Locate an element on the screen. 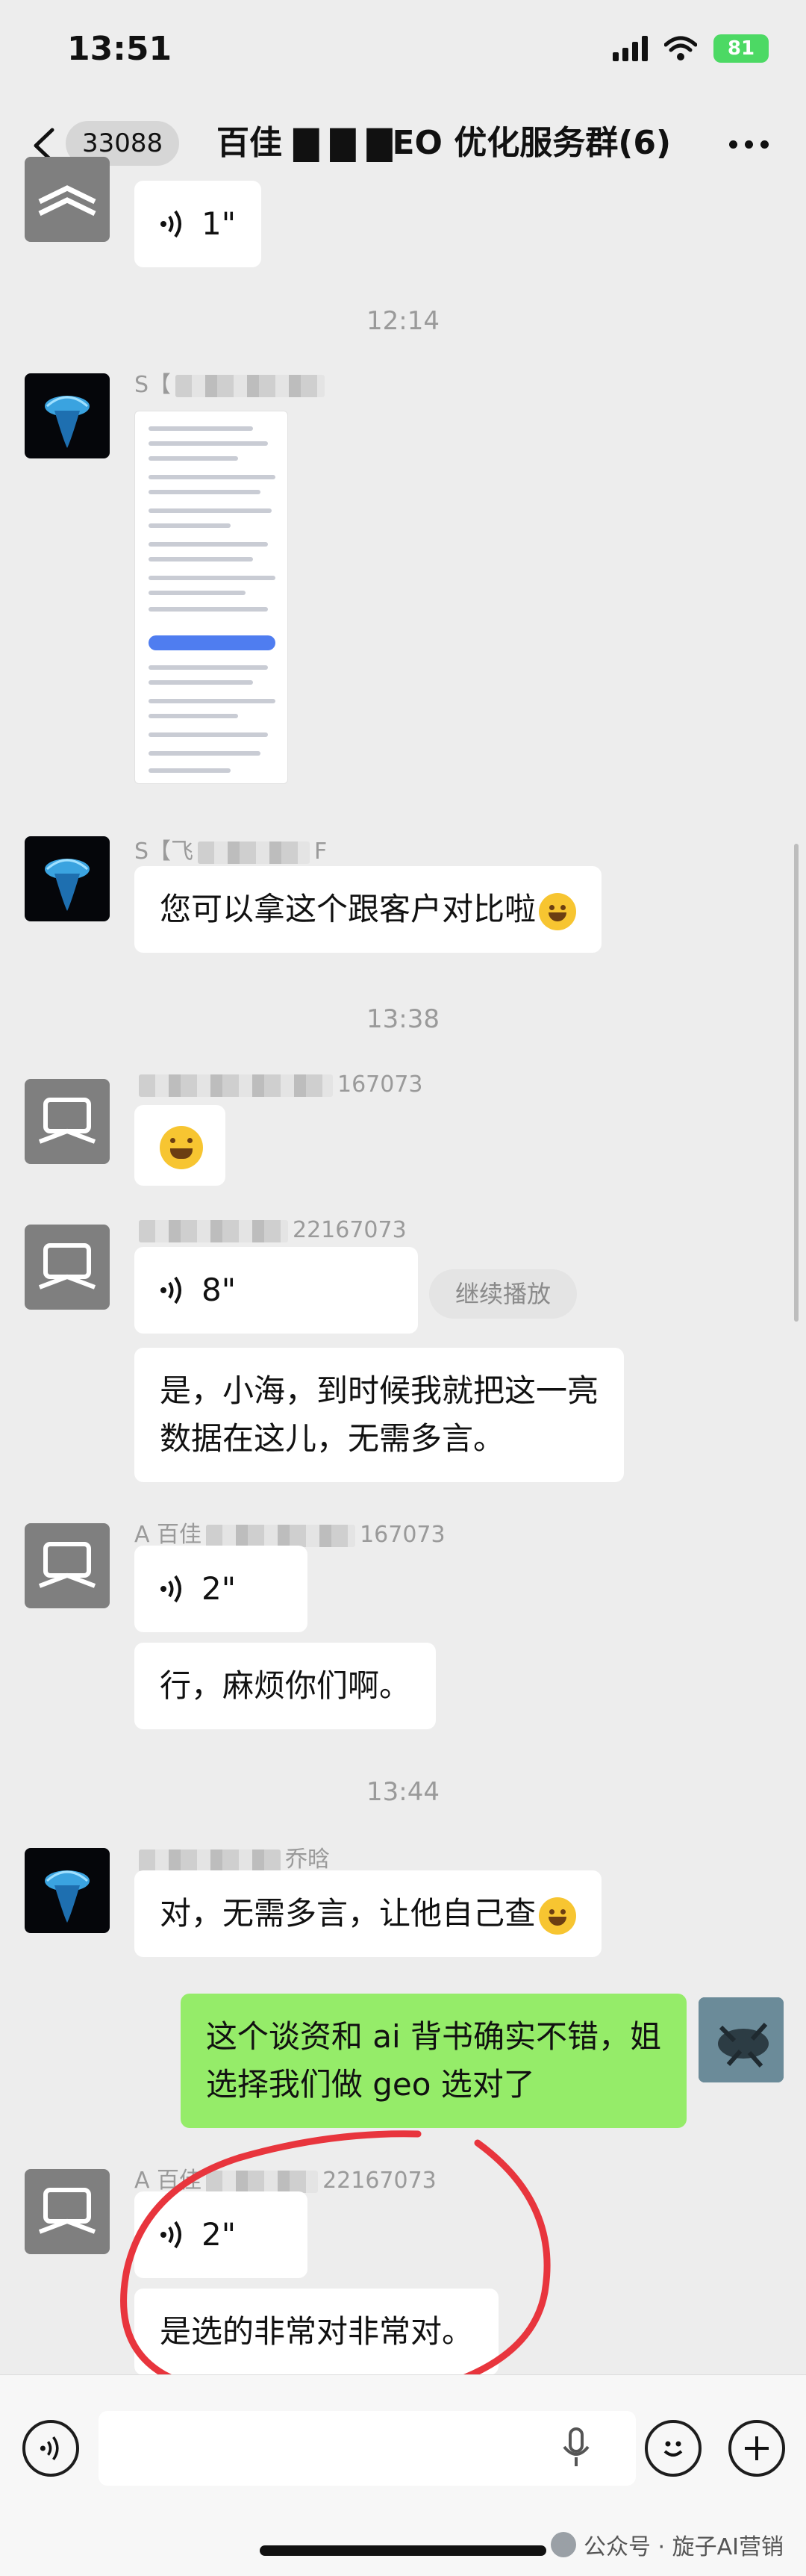  voice-duration: 8" is located at coordinates (219, 1290).